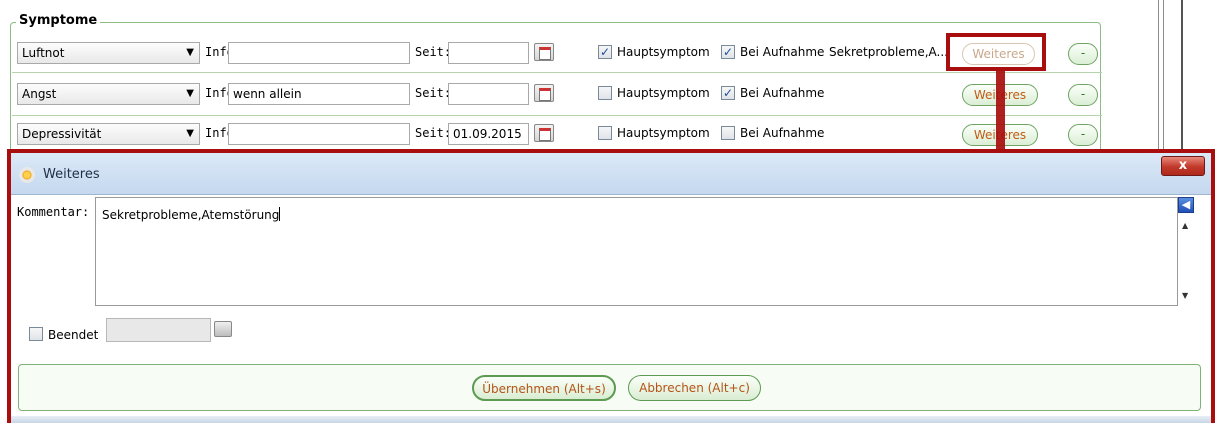 This screenshot has height=423, width=1215. Describe the element at coordinates (36, 334) in the screenshot. I see `beendet-checkbox` at that location.